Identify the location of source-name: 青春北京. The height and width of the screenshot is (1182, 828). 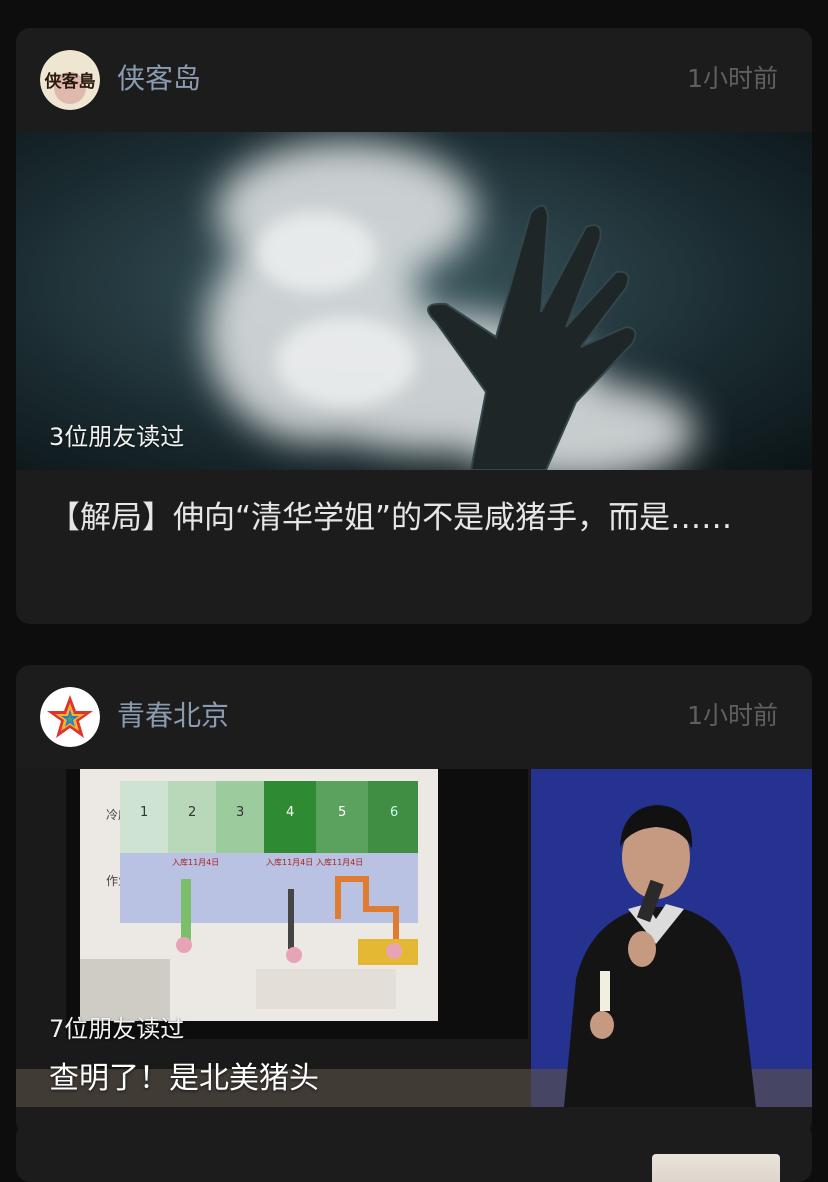
(173, 716).